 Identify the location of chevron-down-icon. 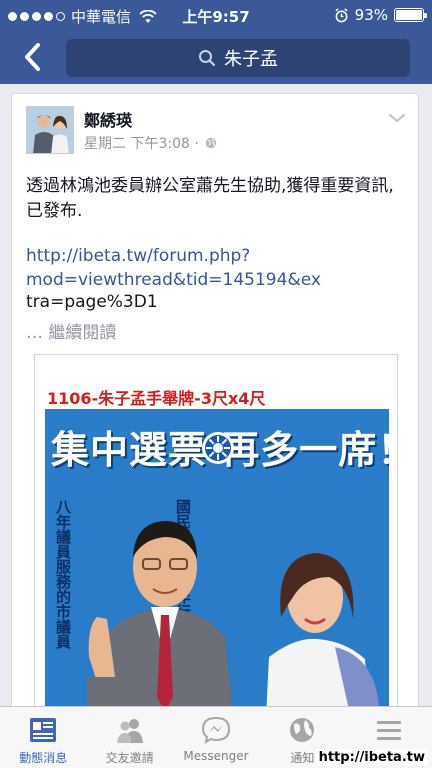
(397, 118).